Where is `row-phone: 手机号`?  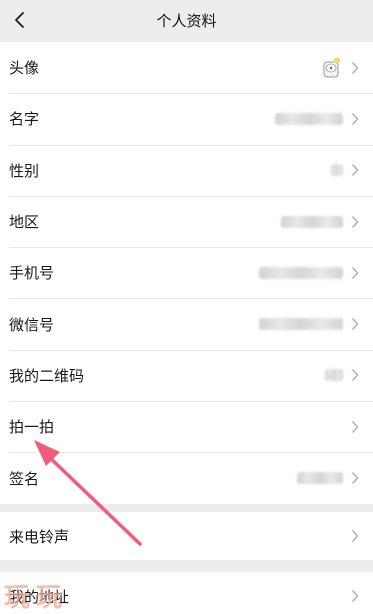 row-phone: 手机号 is located at coordinates (186, 272).